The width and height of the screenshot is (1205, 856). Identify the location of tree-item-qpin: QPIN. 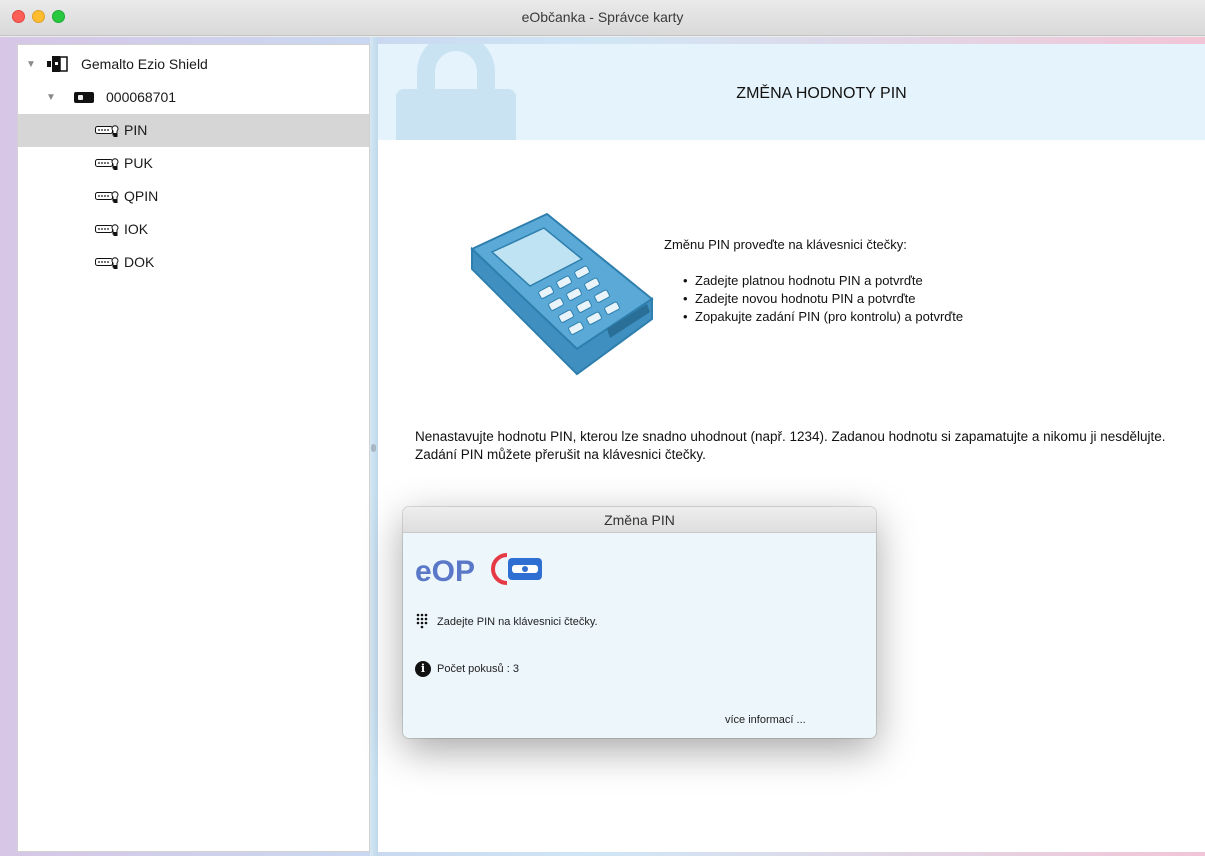
(193, 196).